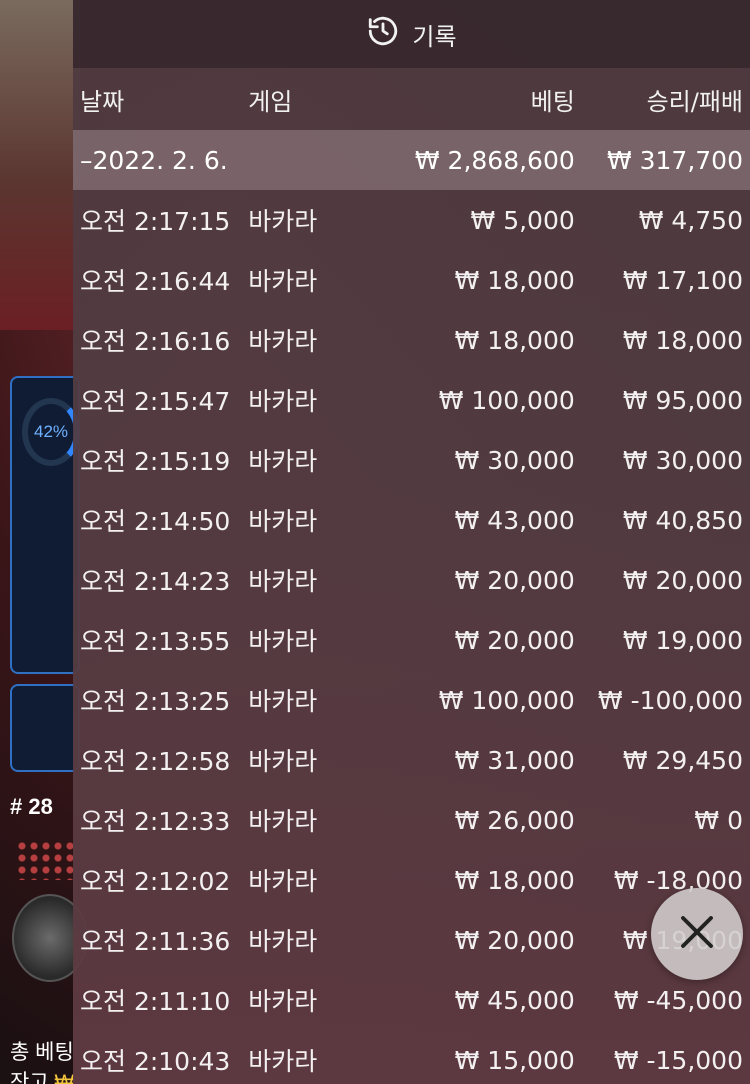  I want to click on row-result: ₩ 20,000, so click(682, 580).